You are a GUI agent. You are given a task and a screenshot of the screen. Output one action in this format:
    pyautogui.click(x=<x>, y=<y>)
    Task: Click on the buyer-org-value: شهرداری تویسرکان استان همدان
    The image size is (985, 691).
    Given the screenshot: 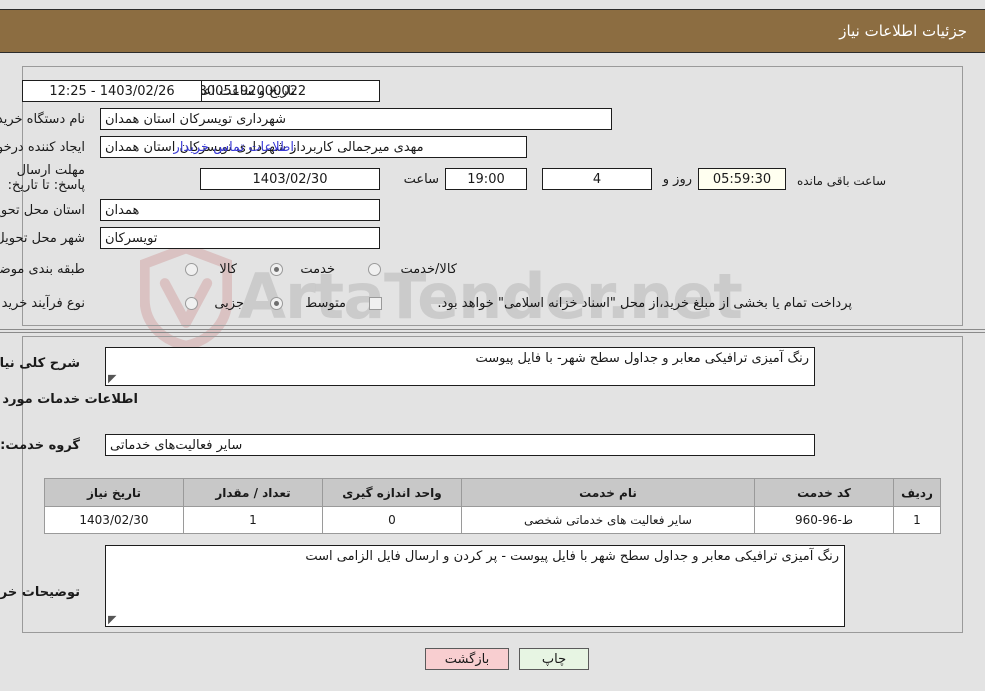 What is the action you would take?
    pyautogui.click(x=356, y=119)
    